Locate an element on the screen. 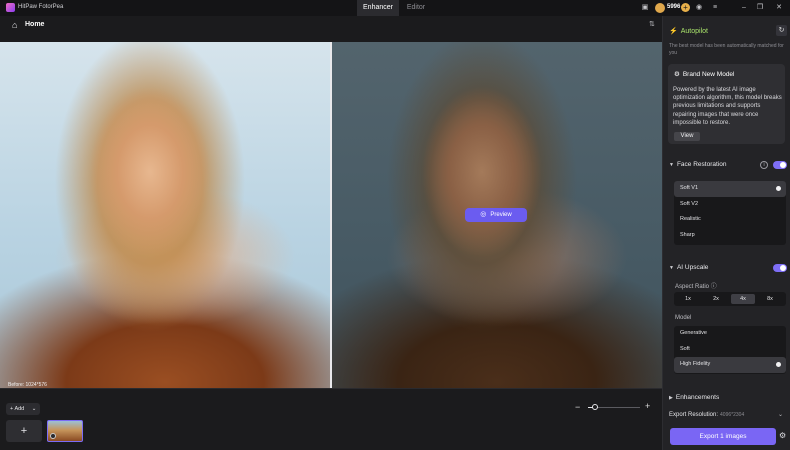  ratio-8x: 8x is located at coordinates (770, 299).